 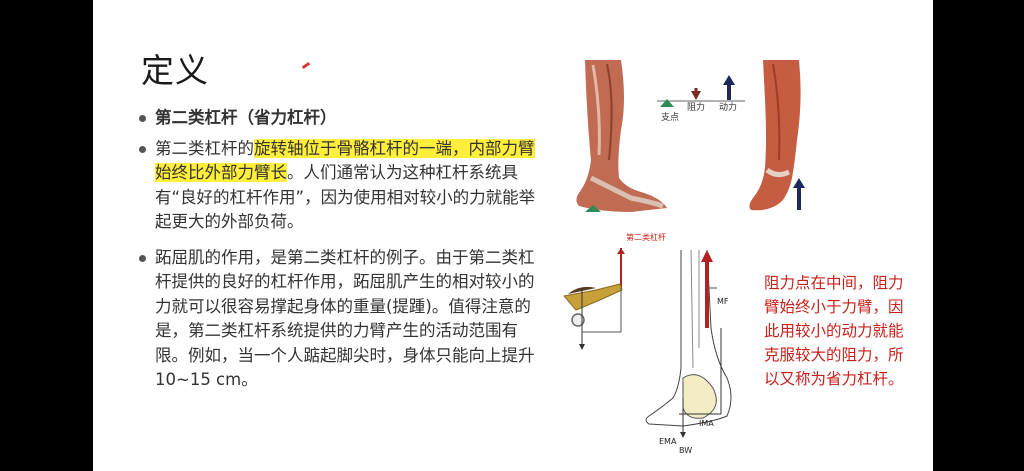 What do you see at coordinates (594, 299) in the screenshot?
I see `wheelbarrow-illustration` at bounding box center [594, 299].